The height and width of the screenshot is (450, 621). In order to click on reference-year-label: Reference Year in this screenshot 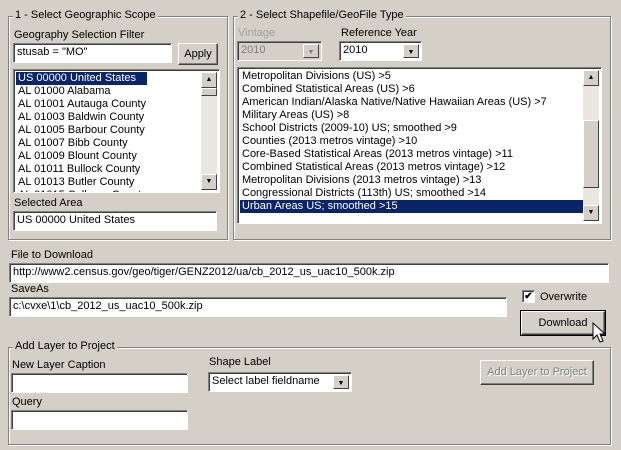, I will do `click(379, 33)`.